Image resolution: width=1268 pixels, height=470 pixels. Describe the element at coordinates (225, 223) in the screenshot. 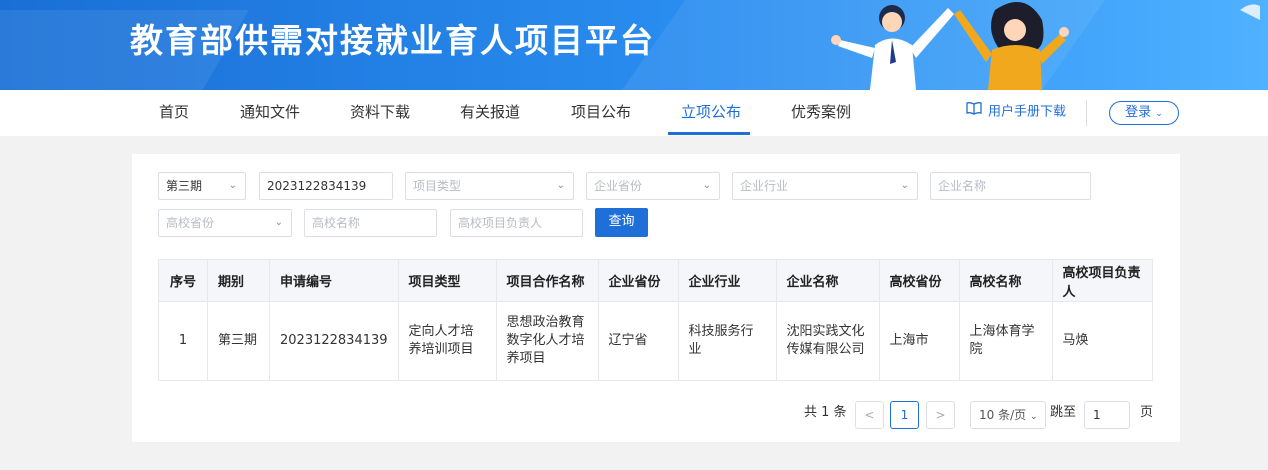

I see `school-province-select: 高校省份 ⌄` at that location.